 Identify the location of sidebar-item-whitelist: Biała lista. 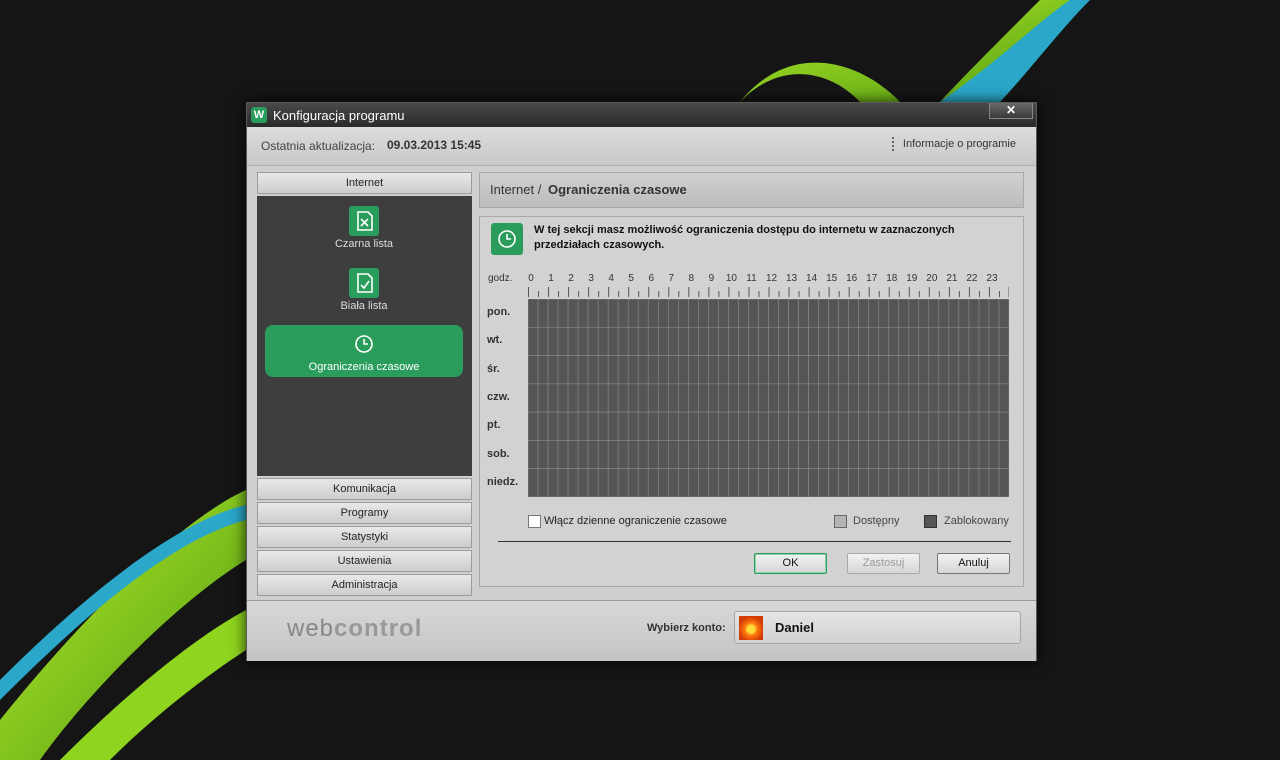
(364, 290).